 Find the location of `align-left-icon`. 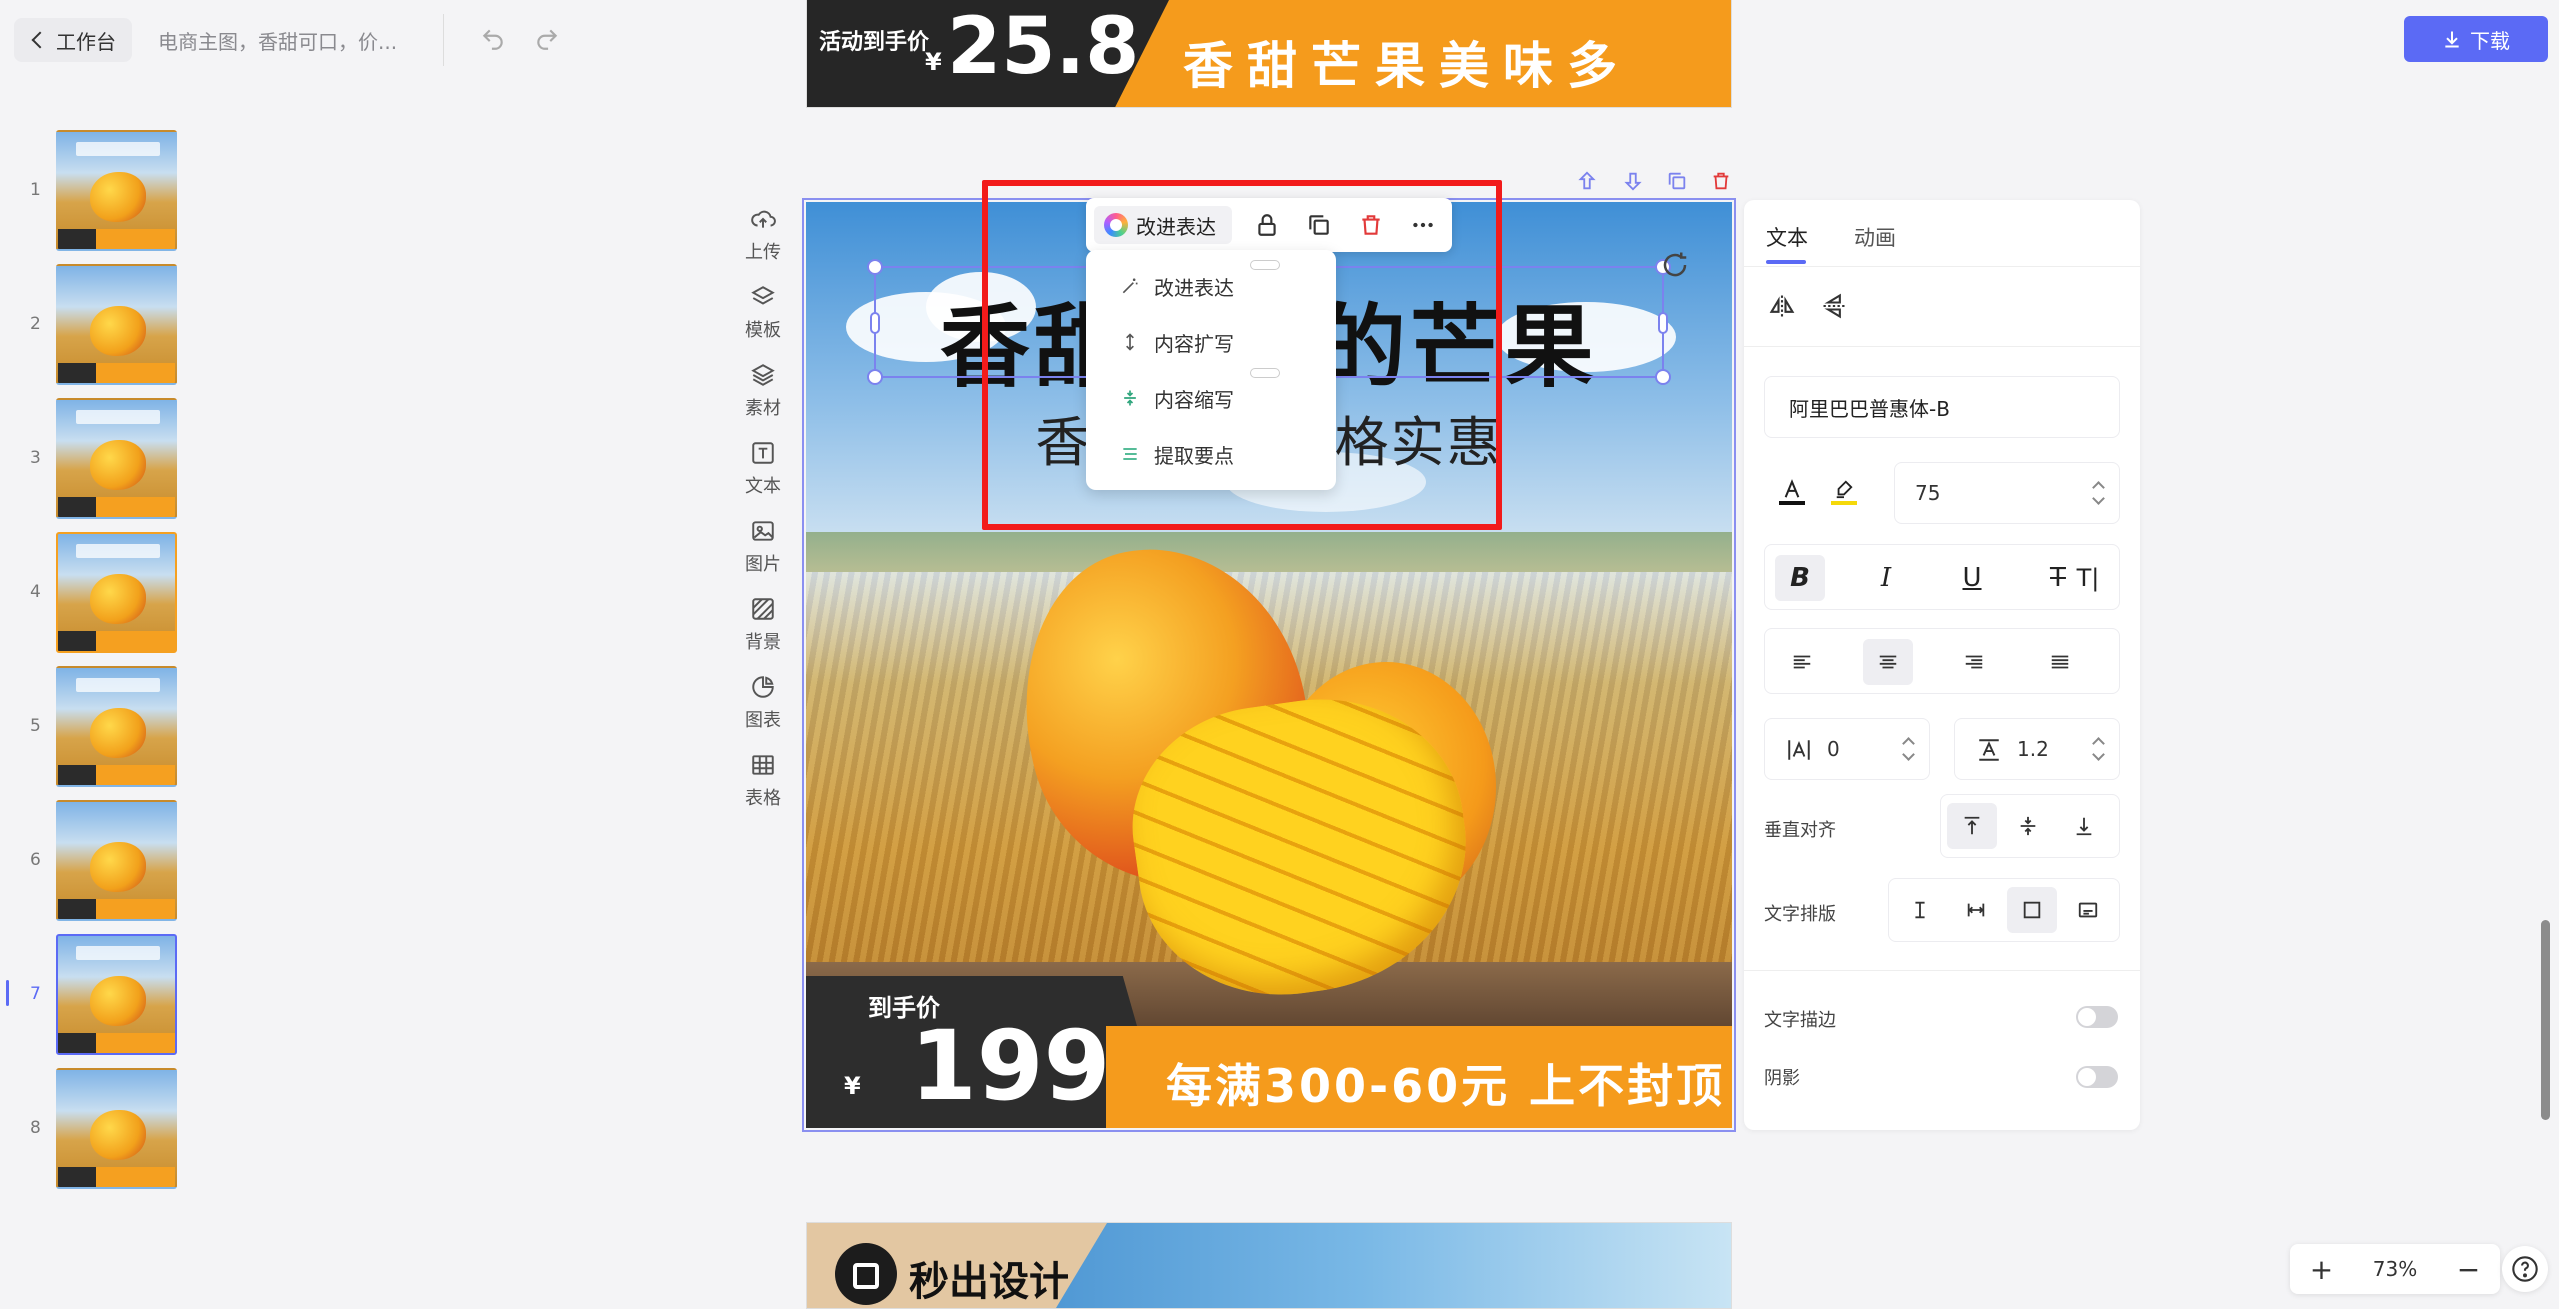

align-left-icon is located at coordinates (1802, 662).